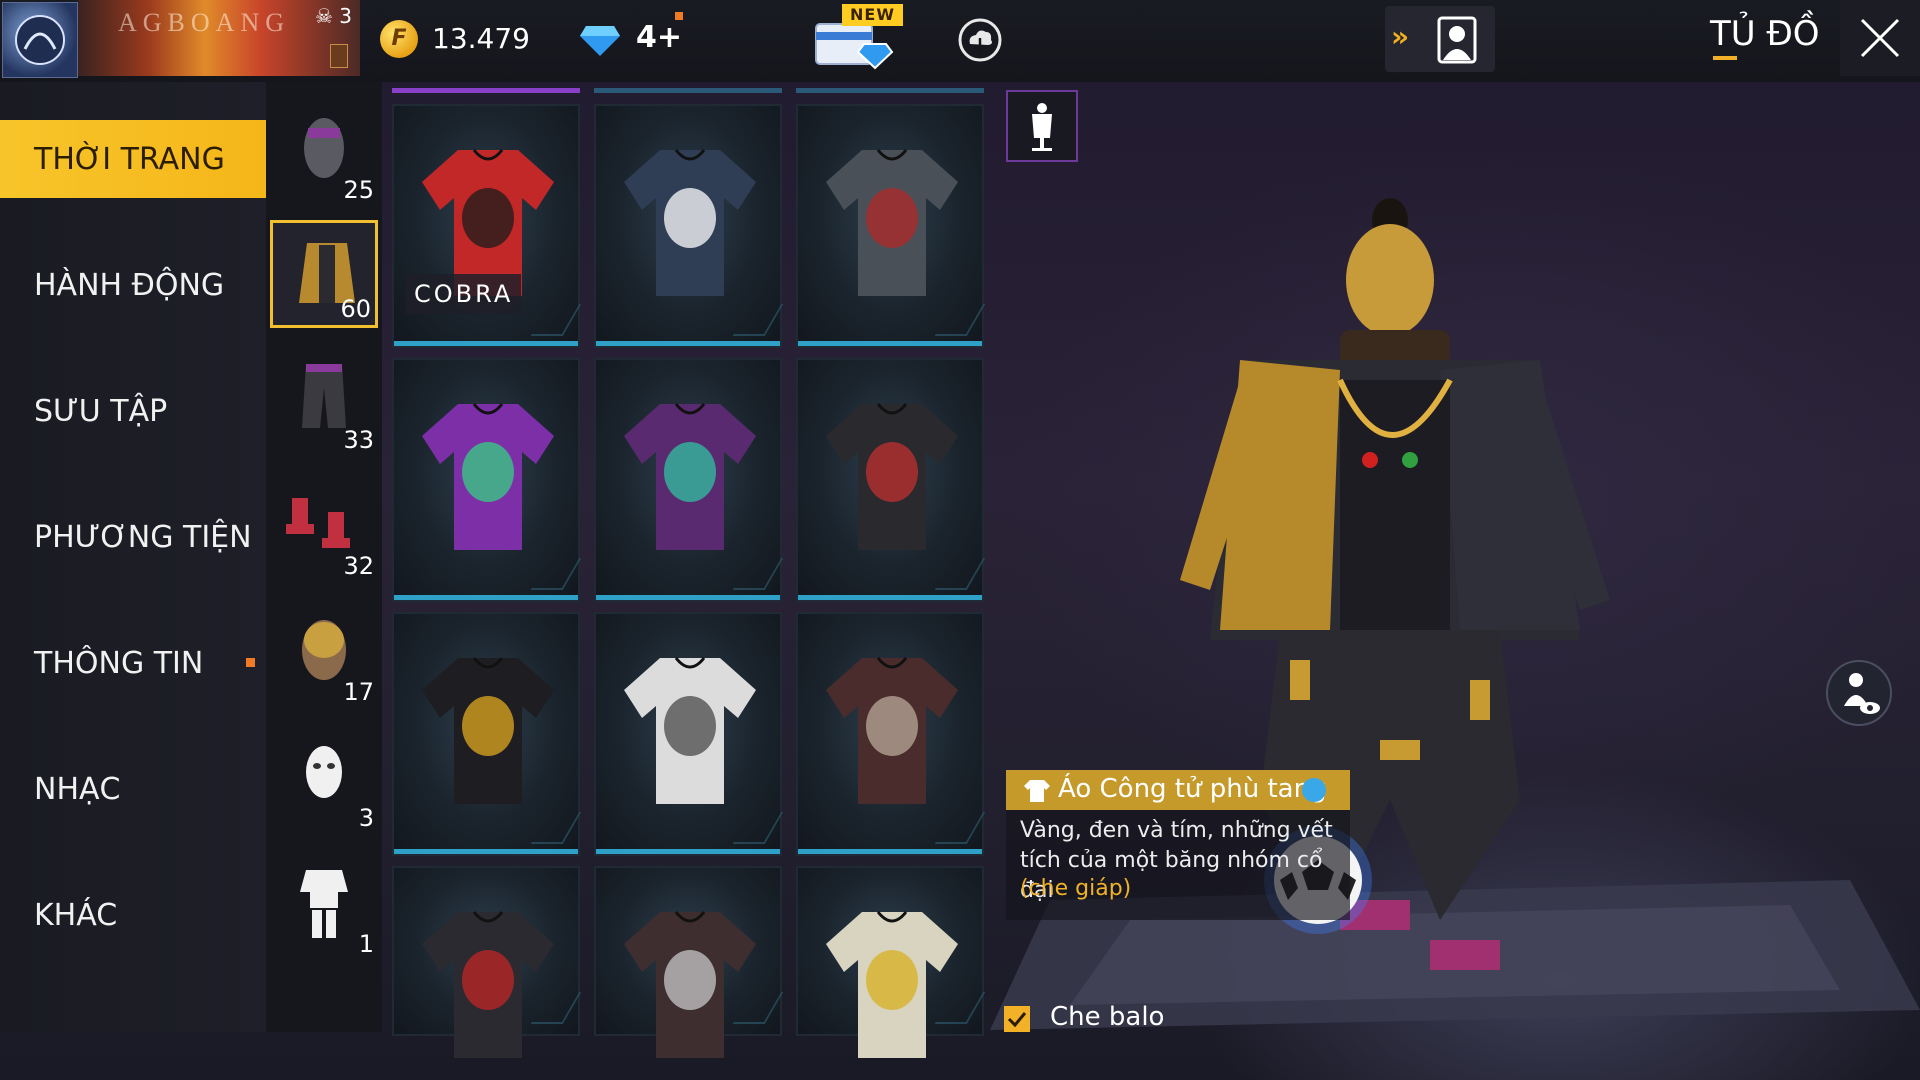  Describe the element at coordinates (324, 152) in the screenshot. I see `subcategory-head: 25` at that location.